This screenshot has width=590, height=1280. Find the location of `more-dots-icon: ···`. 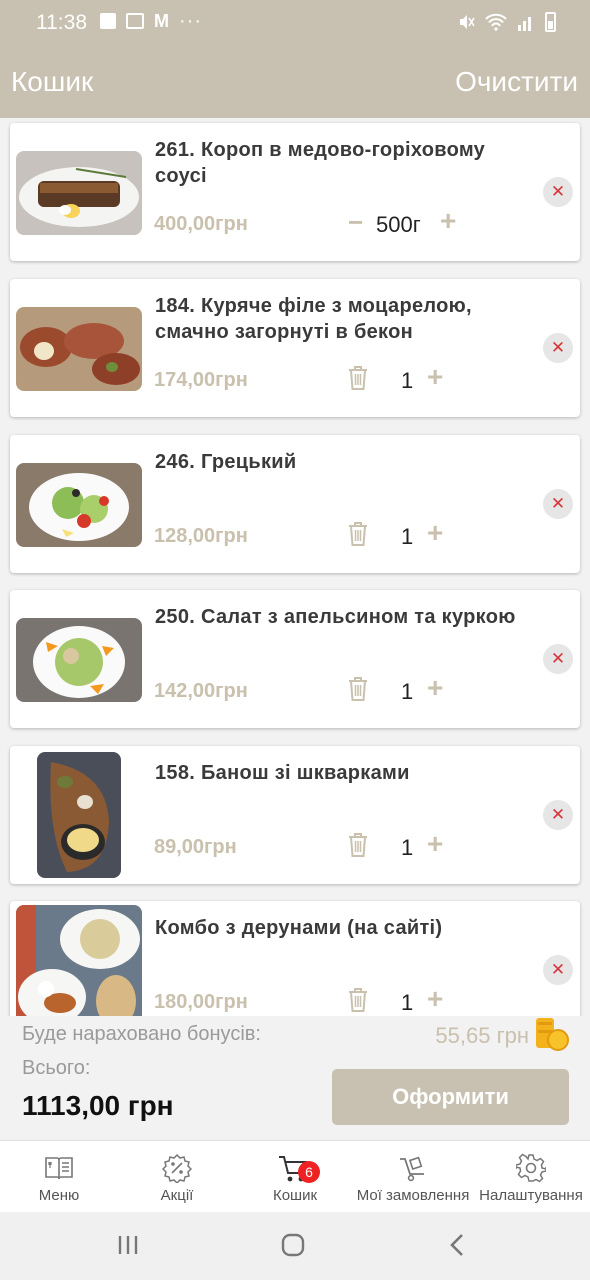

more-dots-icon: ··· is located at coordinates (190, 21).